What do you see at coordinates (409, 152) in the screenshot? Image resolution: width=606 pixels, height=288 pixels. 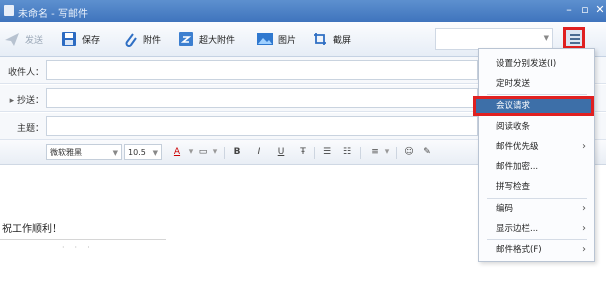 I see `emoji-icon: ☺` at bounding box center [409, 152].